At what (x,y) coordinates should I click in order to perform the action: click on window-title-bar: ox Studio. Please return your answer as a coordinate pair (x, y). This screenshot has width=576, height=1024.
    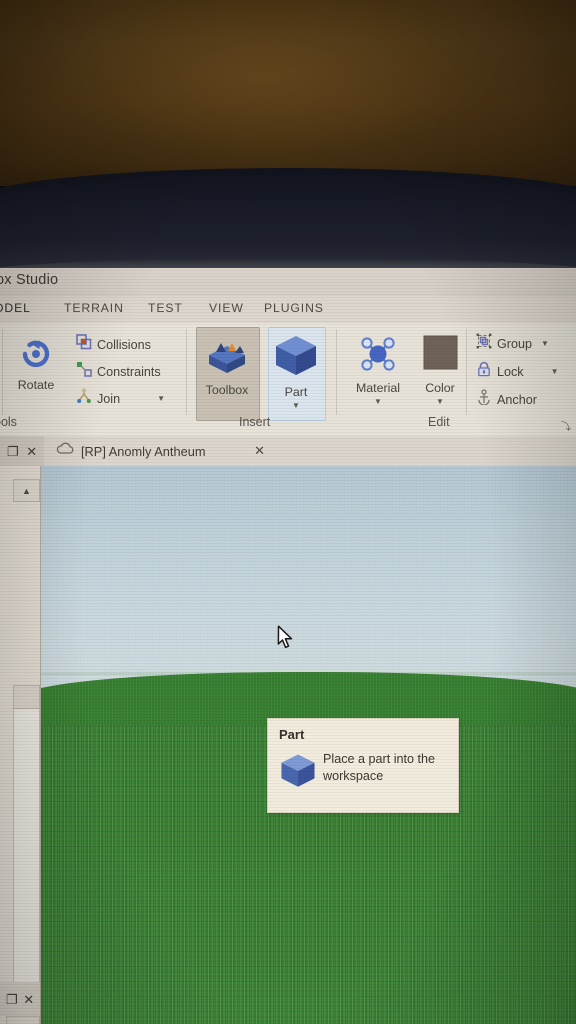
    Looking at the image, I should click on (288, 282).